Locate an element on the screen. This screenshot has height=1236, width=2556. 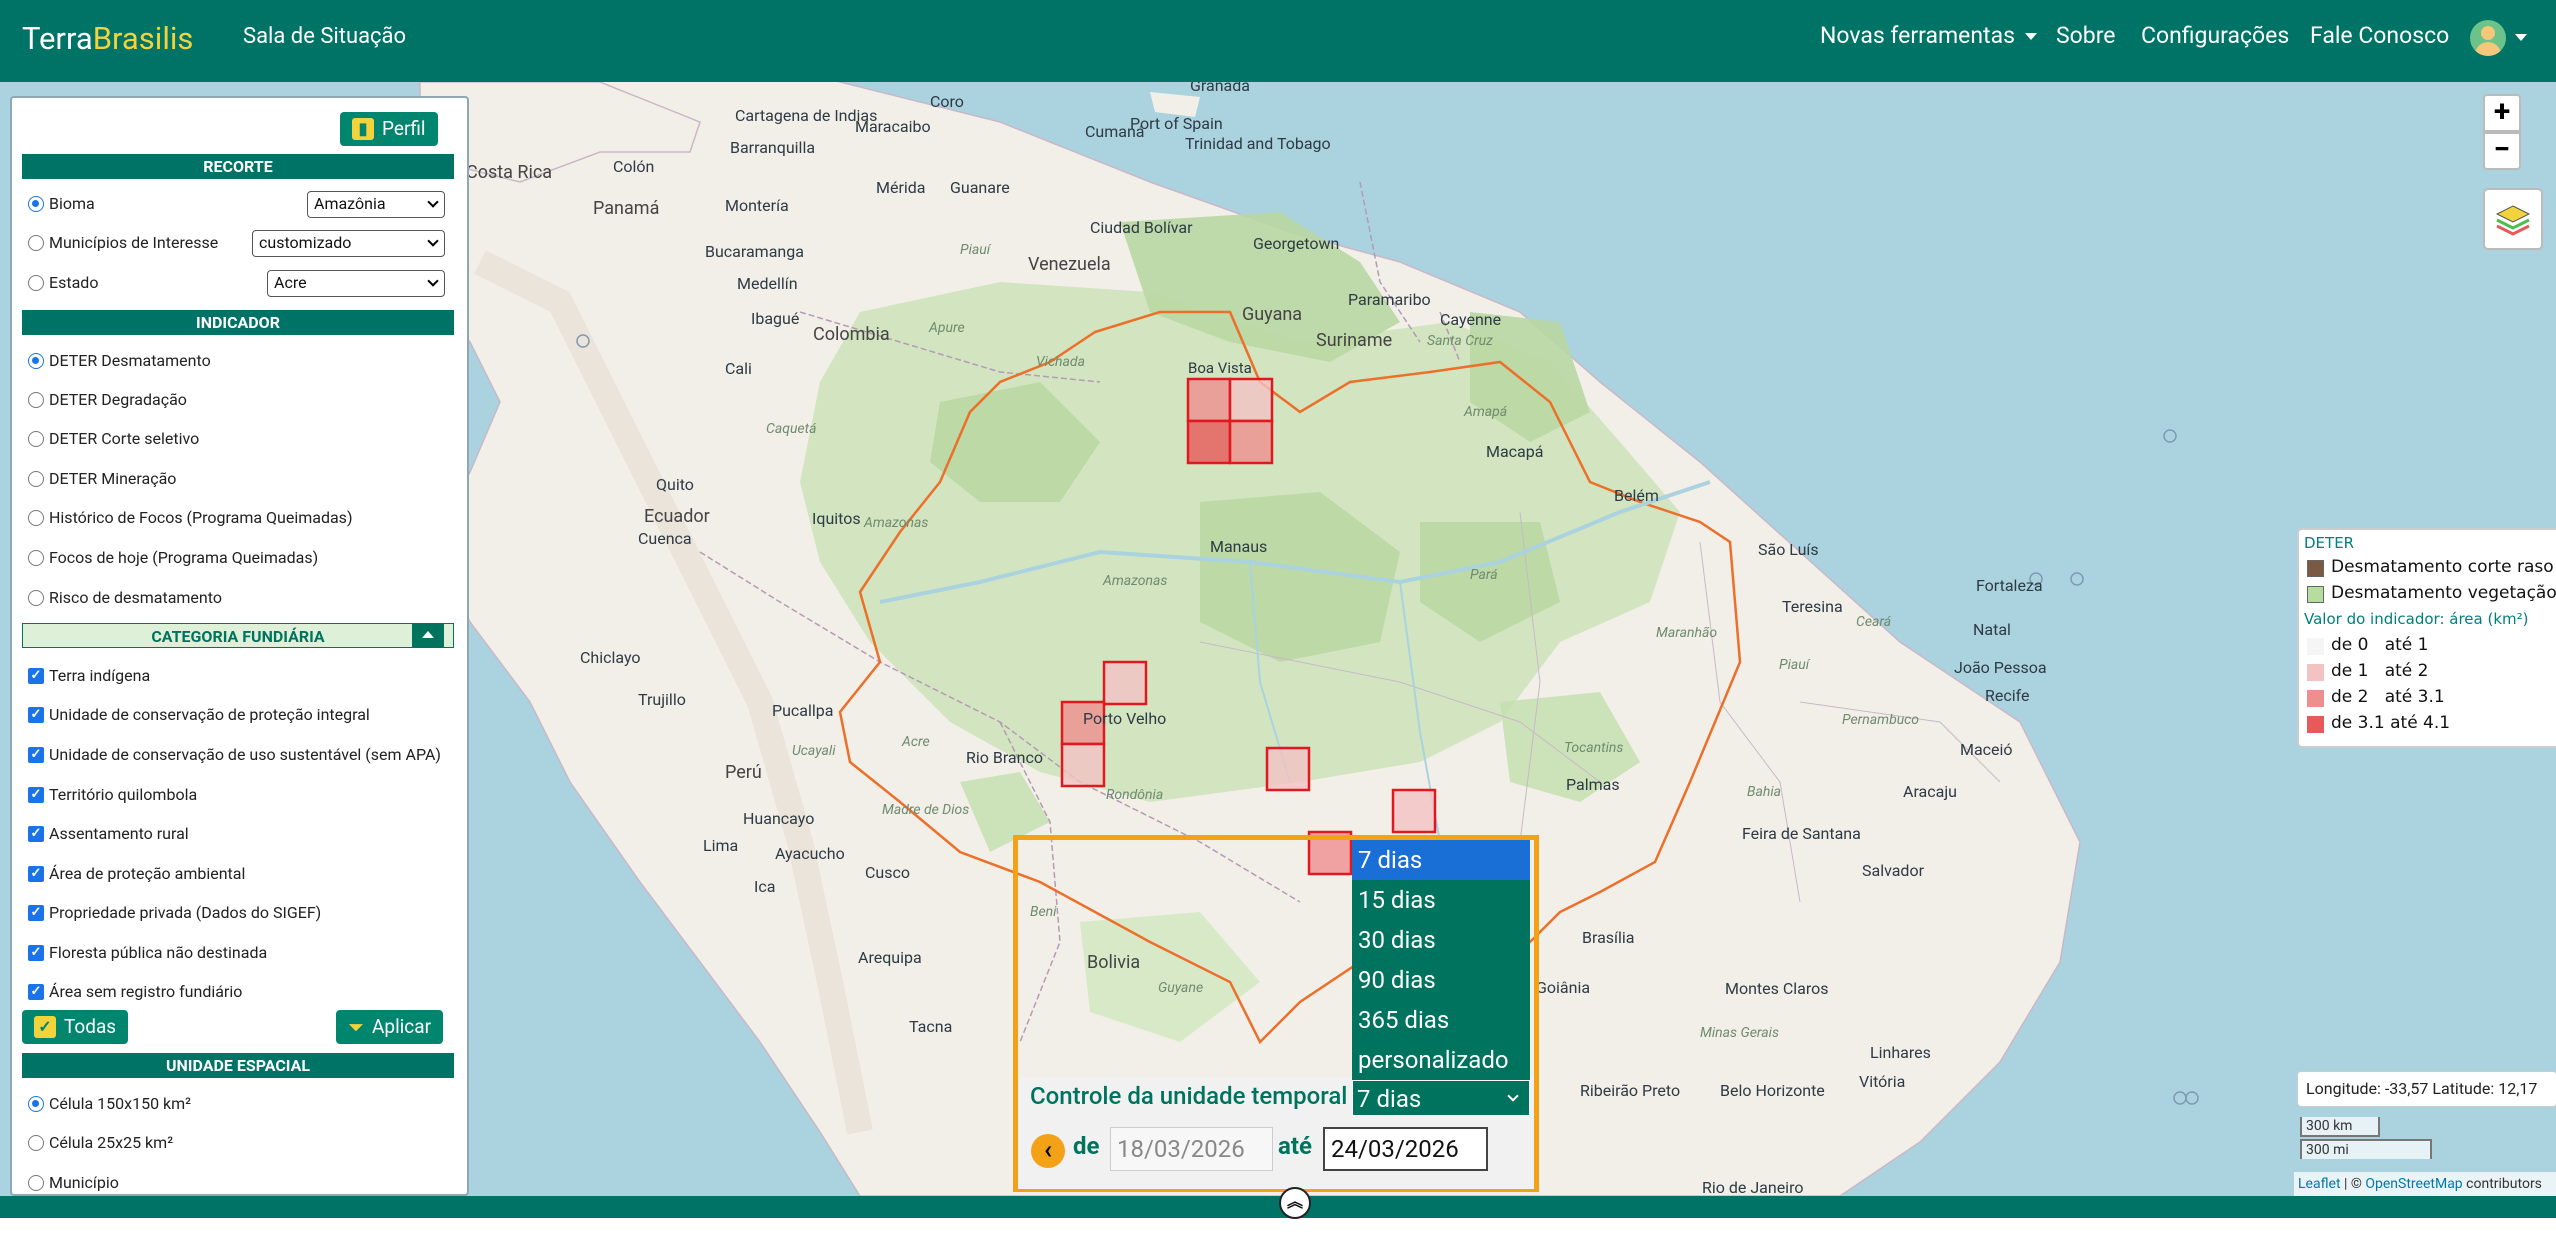
brand-logo: TerraBrasilis is located at coordinates (107, 39).